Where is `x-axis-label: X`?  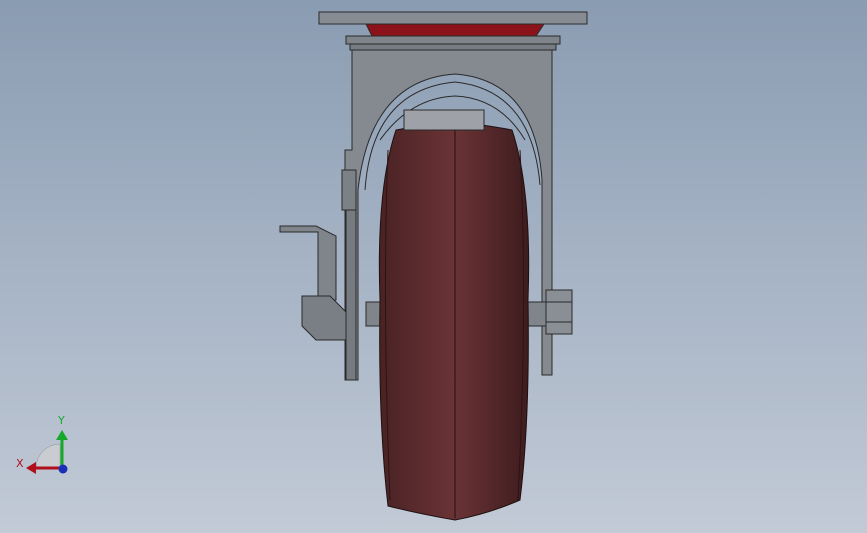
x-axis-label: X is located at coordinates (20, 463).